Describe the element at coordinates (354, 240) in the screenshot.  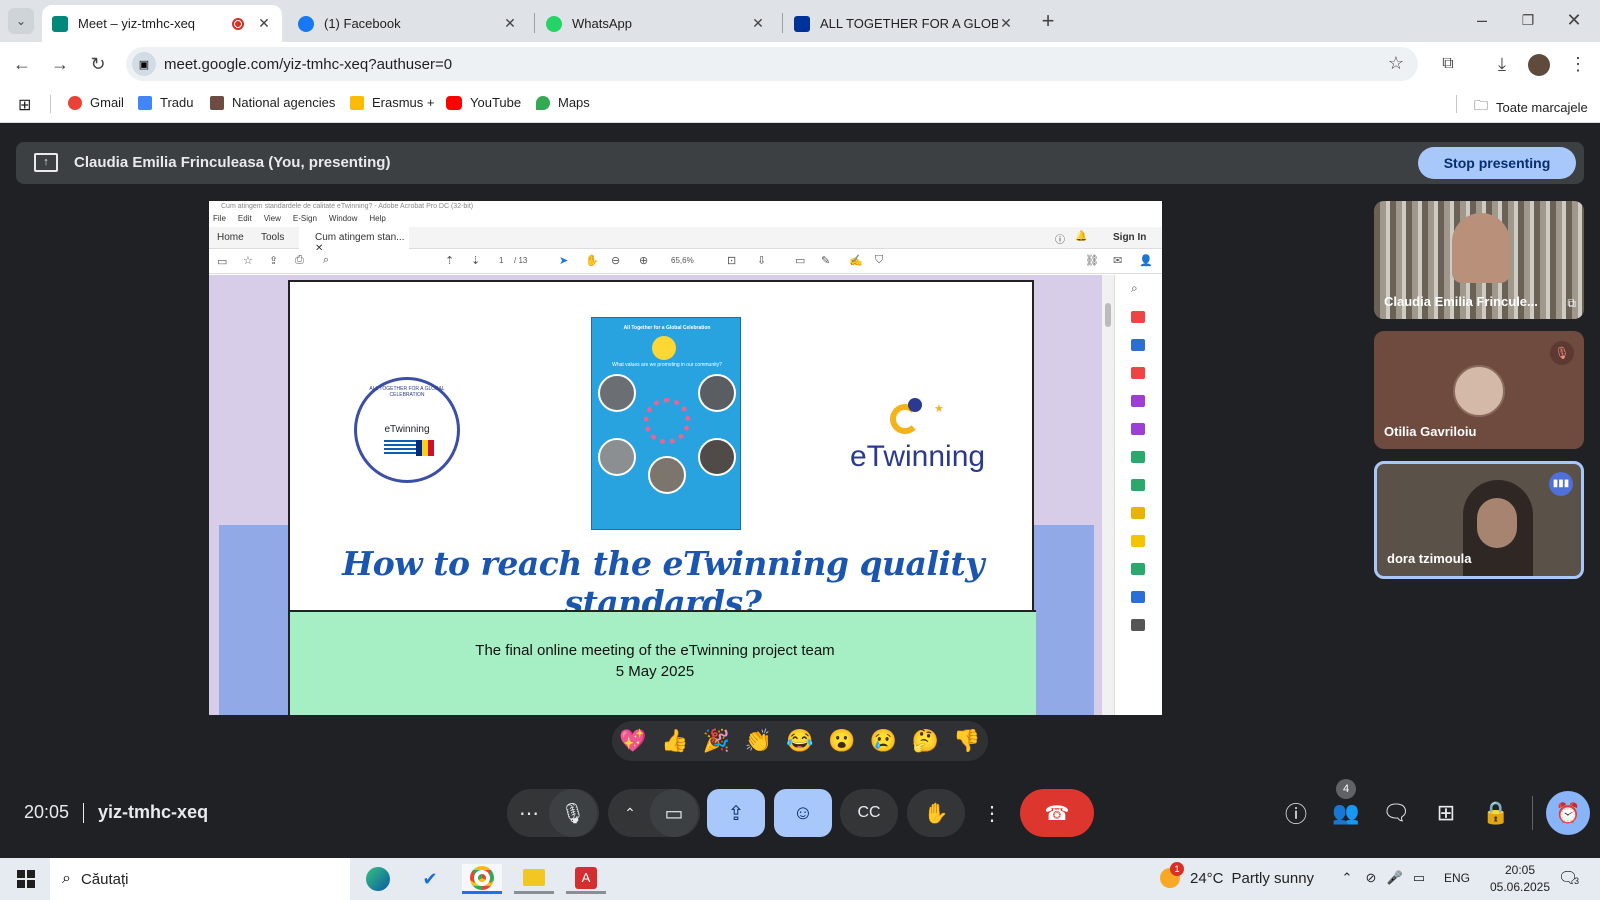
I see `acrobat-doc-tab: Cum atingem stan... ✕` at that location.